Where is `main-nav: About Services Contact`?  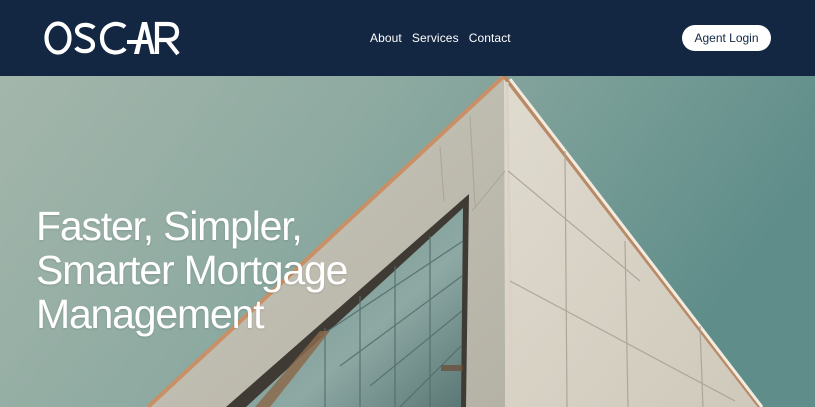 main-nav: About Services Contact is located at coordinates (440, 38).